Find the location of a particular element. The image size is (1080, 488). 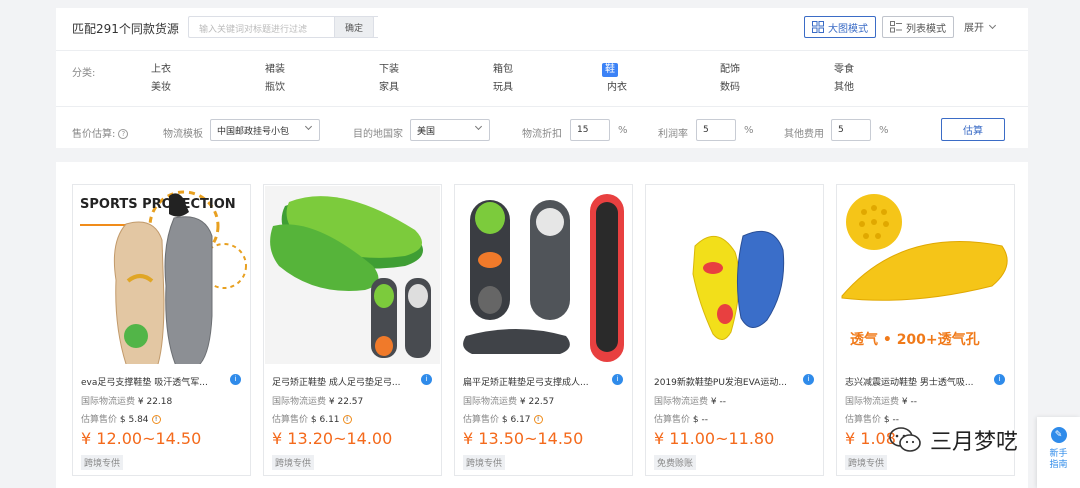

newbie-guide-label: 新手指南 is located at coordinates (1058, 459).